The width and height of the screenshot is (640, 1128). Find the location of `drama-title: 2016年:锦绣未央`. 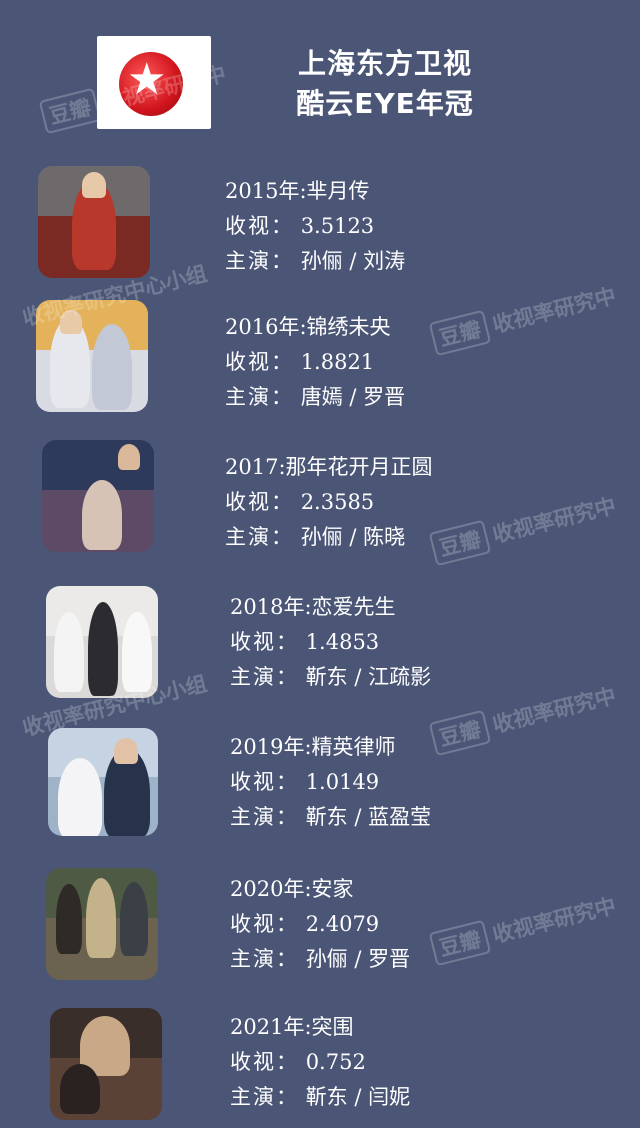

drama-title: 2016年:锦绣未央 is located at coordinates (308, 327).